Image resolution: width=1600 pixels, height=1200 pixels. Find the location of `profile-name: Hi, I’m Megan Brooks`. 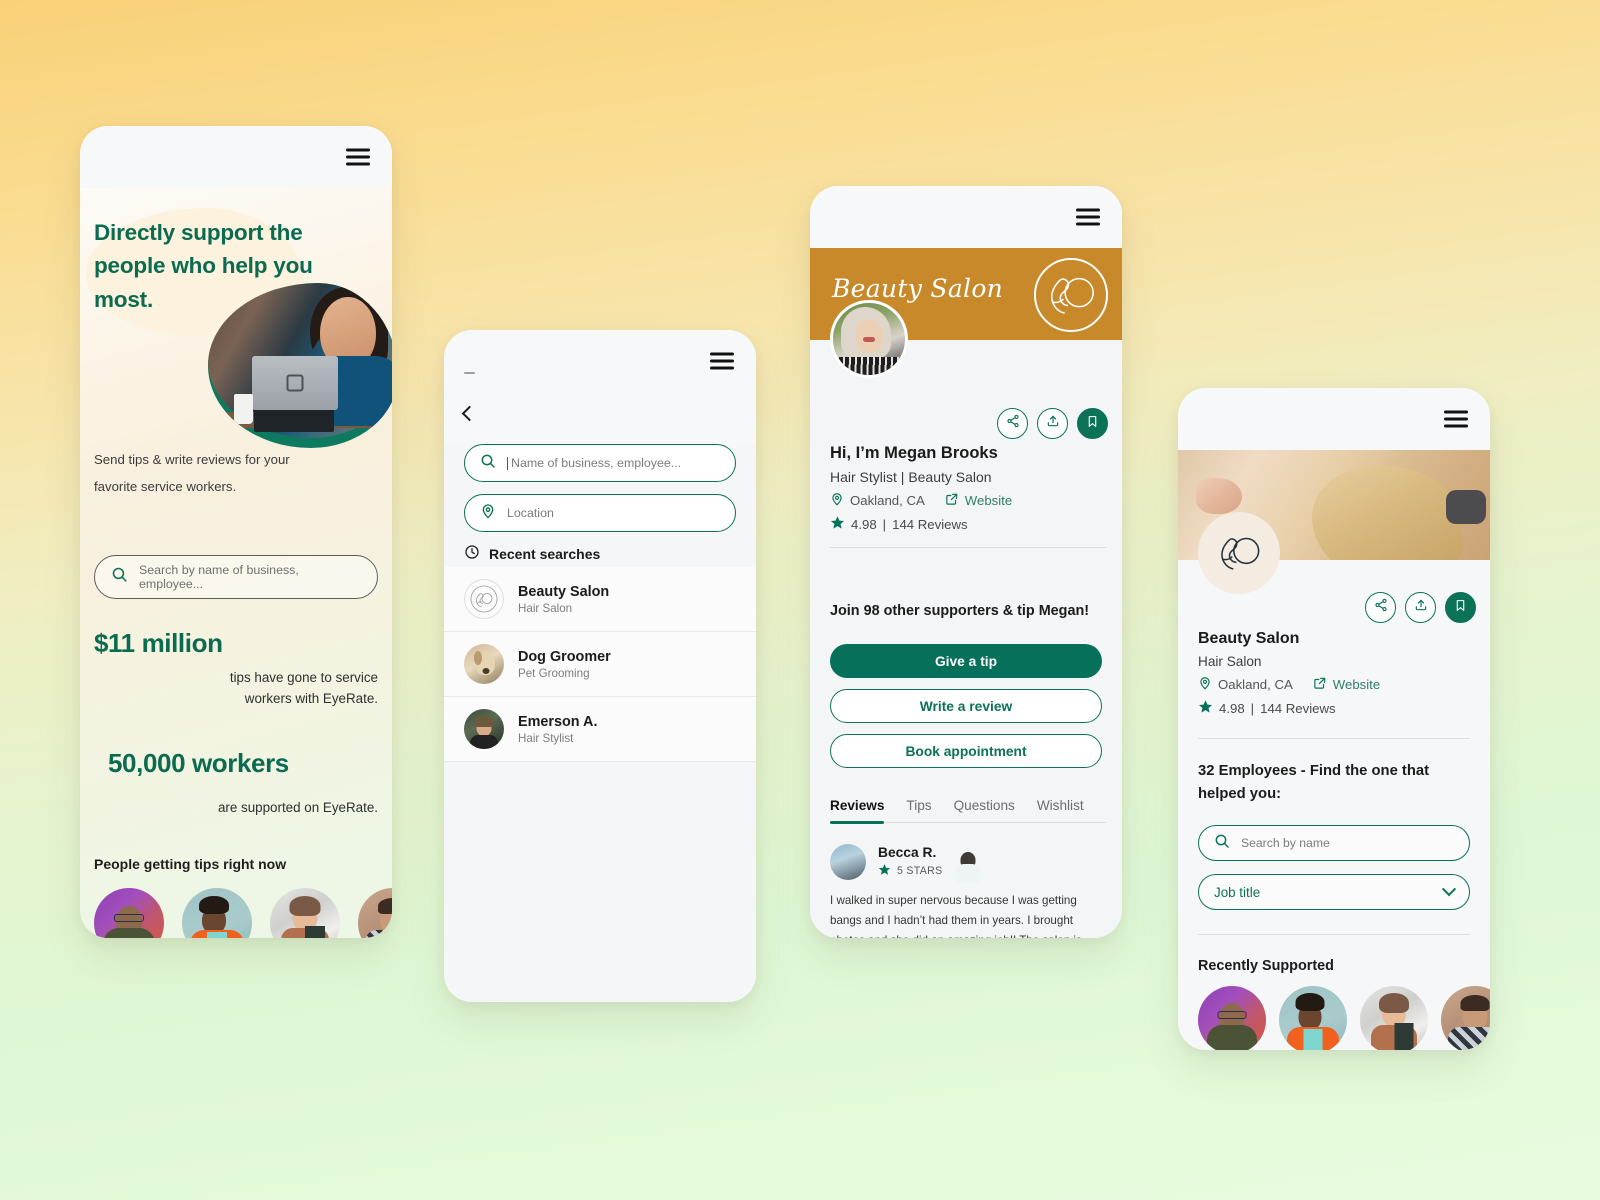

profile-name: Hi, I’m Megan Brooks is located at coordinates (914, 453).